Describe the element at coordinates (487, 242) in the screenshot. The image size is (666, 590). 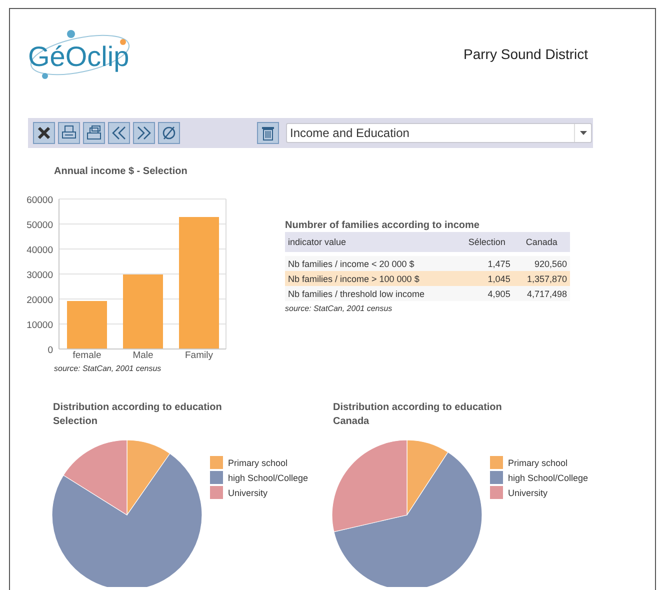
I see `column-header: Sélection` at that location.